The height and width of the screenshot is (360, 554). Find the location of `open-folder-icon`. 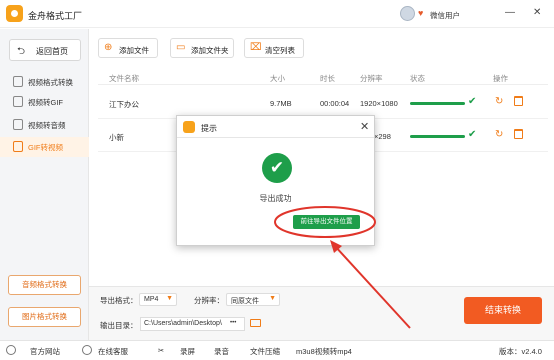

open-folder-icon is located at coordinates (255, 323).